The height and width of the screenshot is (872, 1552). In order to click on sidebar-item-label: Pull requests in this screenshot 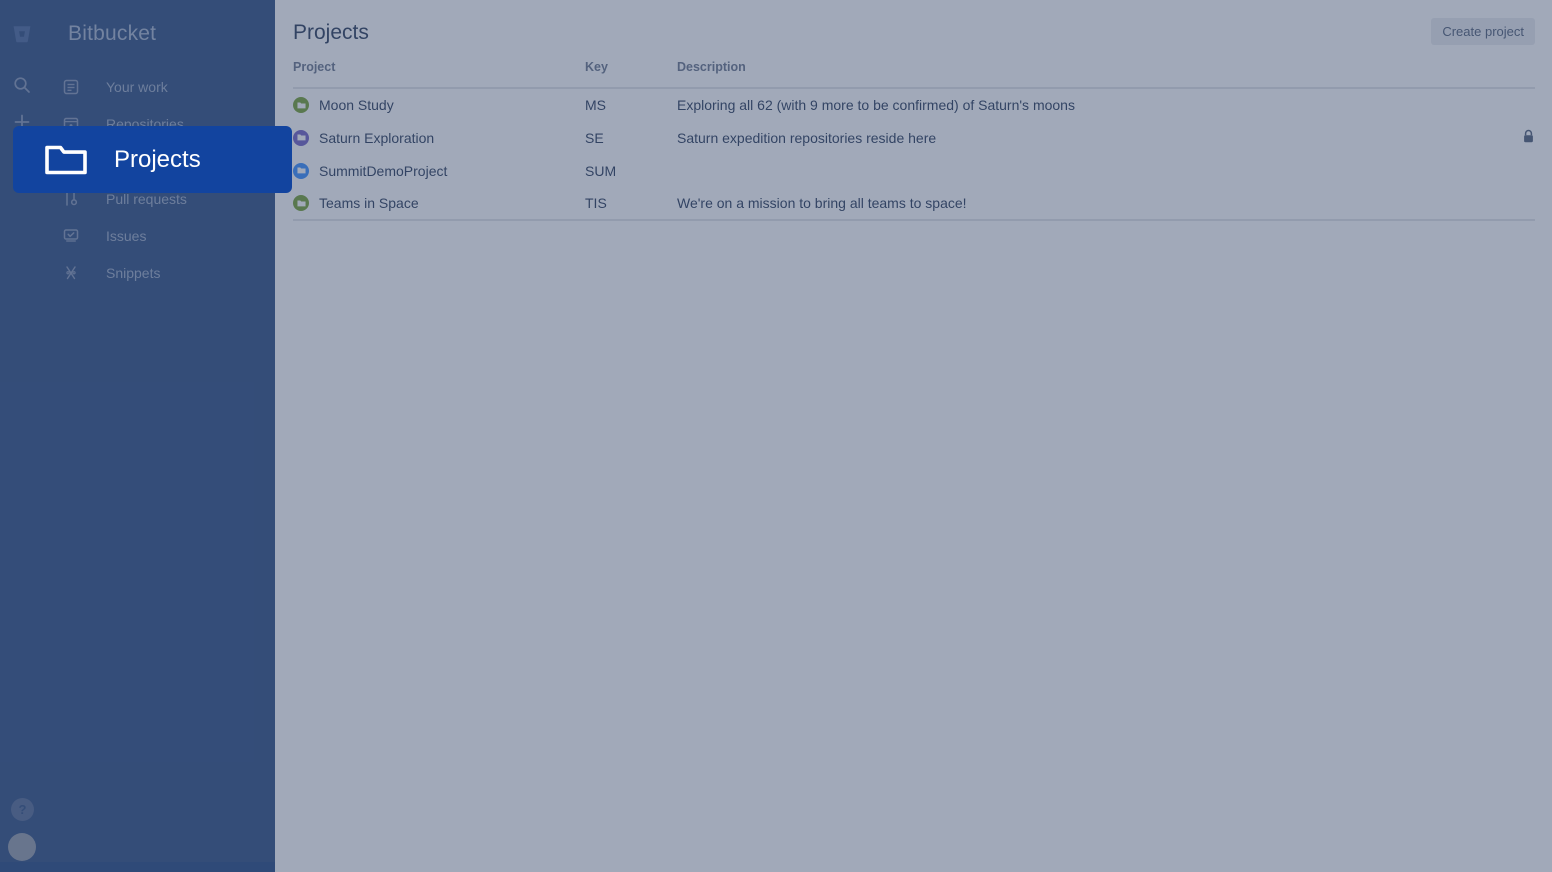, I will do `click(146, 199)`.